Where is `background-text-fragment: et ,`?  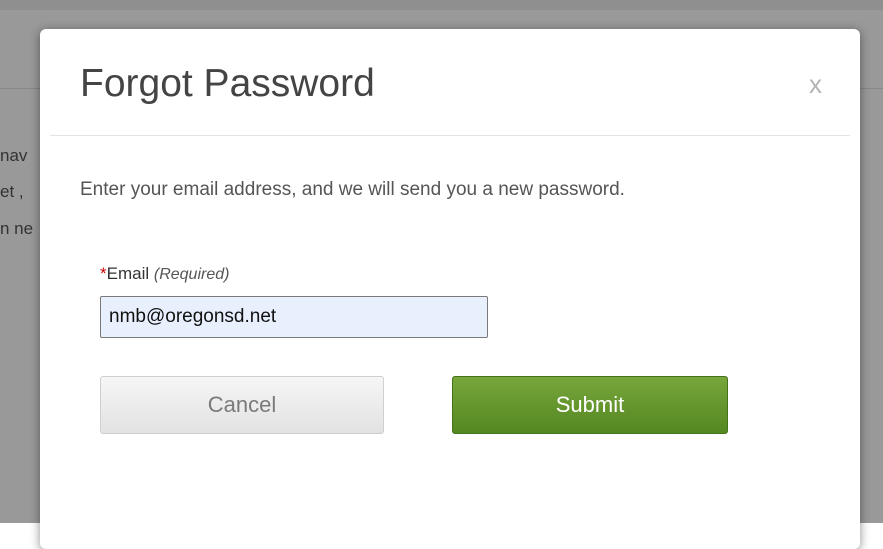 background-text-fragment: et , is located at coordinates (12, 191).